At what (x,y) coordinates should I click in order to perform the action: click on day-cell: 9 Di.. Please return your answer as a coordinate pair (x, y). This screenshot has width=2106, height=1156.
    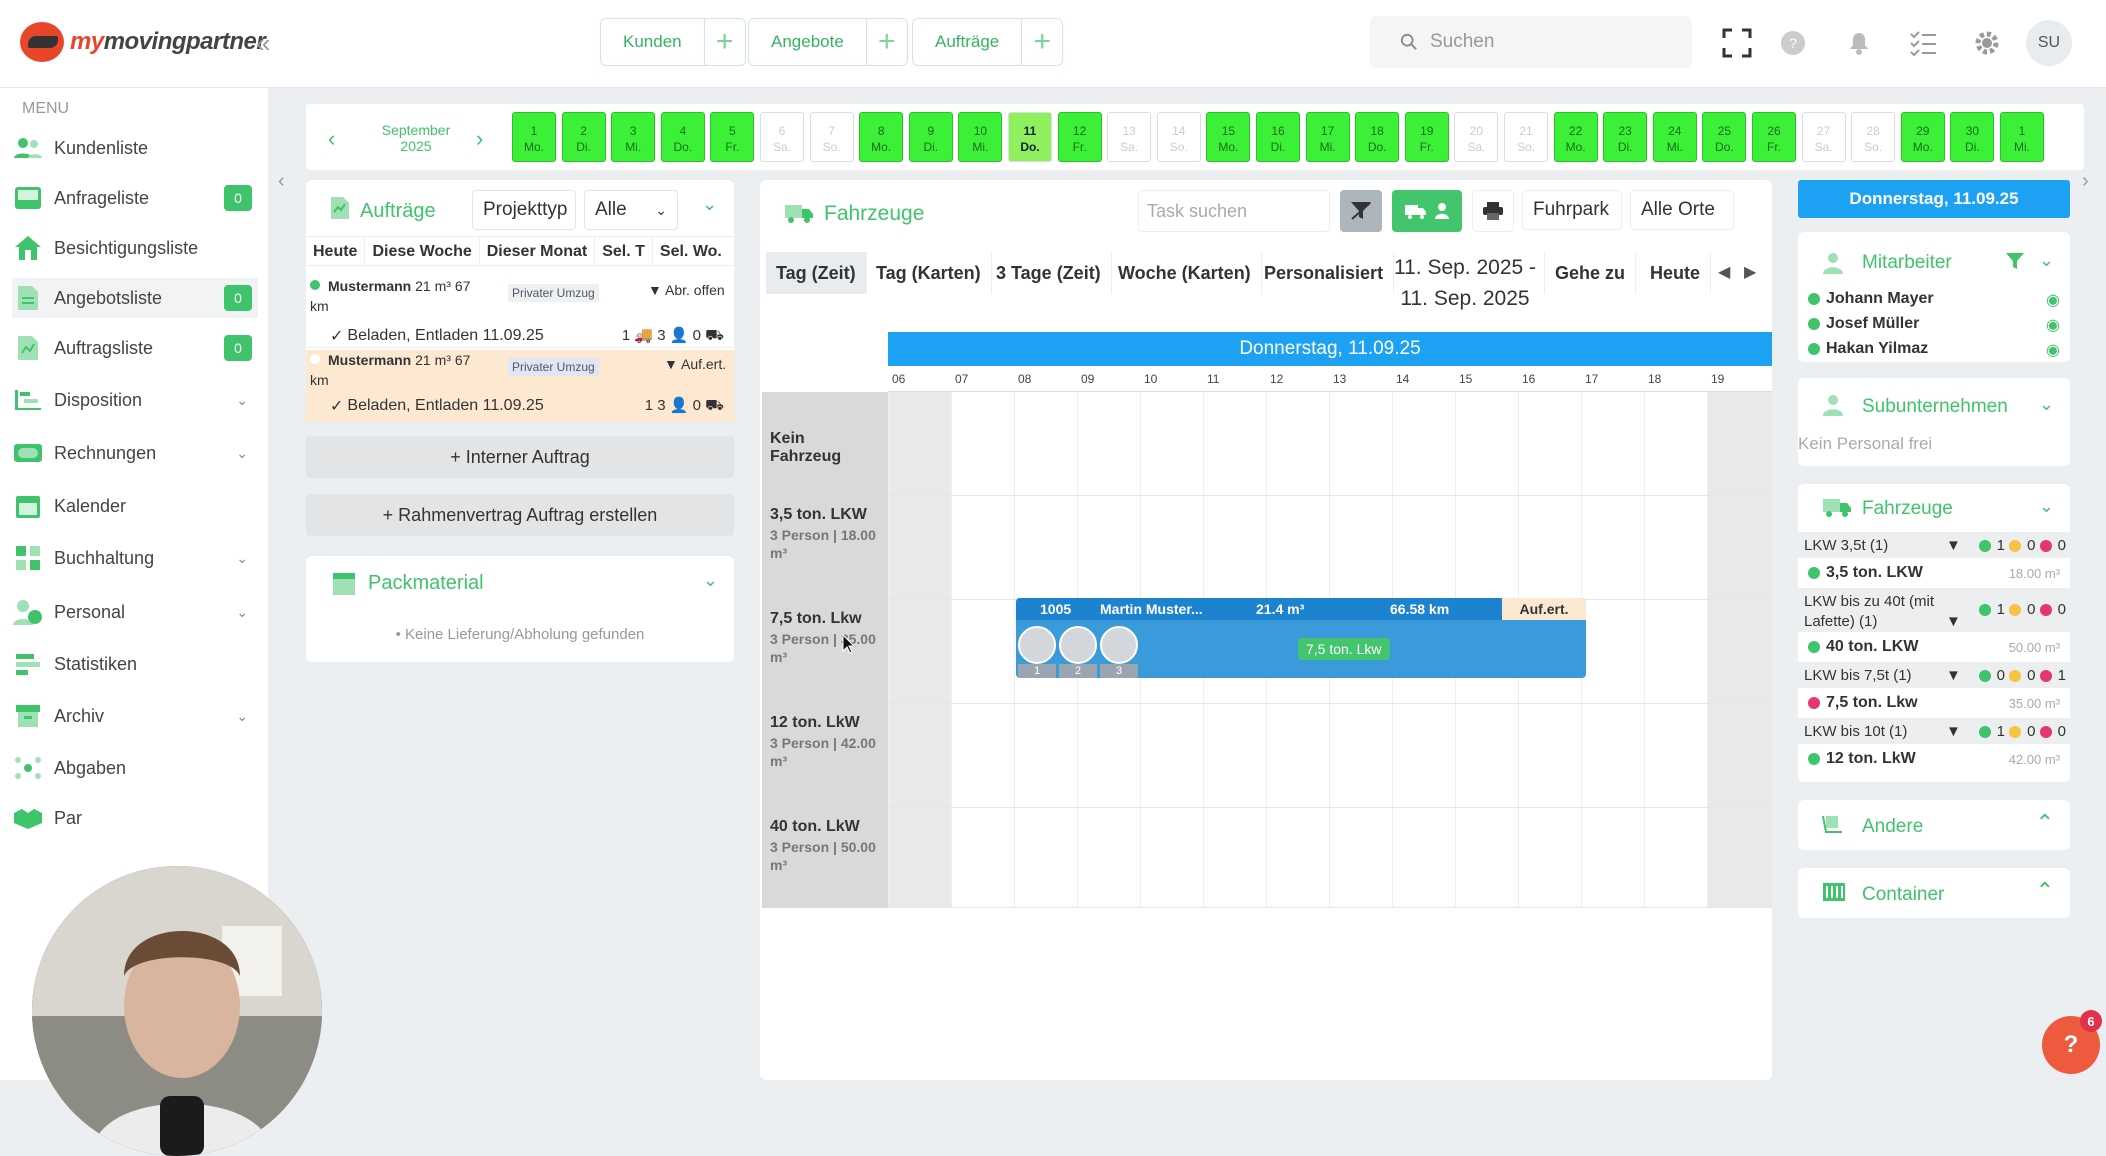
    Looking at the image, I should click on (930, 137).